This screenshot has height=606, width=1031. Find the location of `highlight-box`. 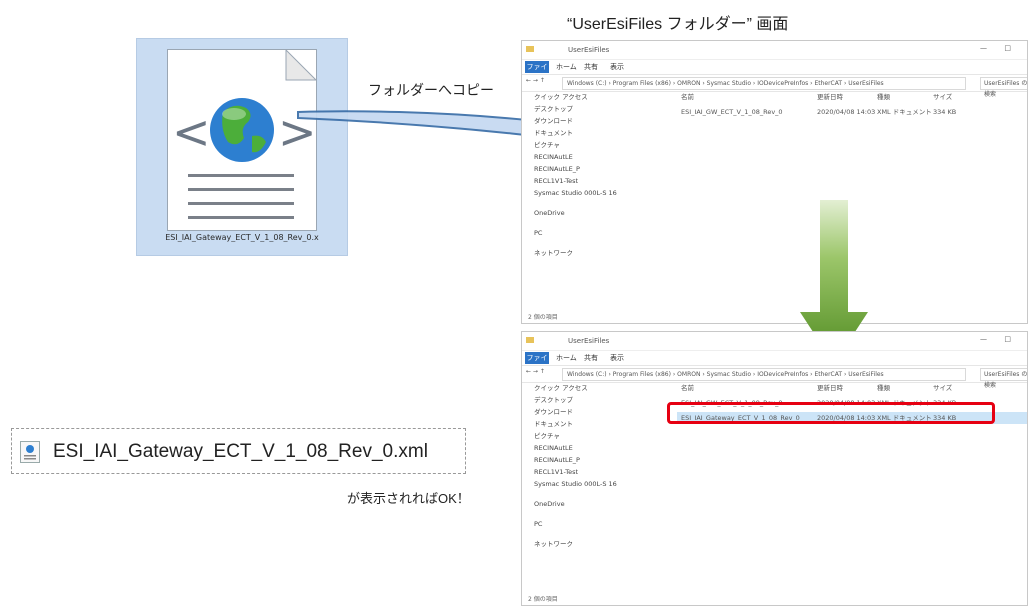

highlight-box is located at coordinates (831, 413).